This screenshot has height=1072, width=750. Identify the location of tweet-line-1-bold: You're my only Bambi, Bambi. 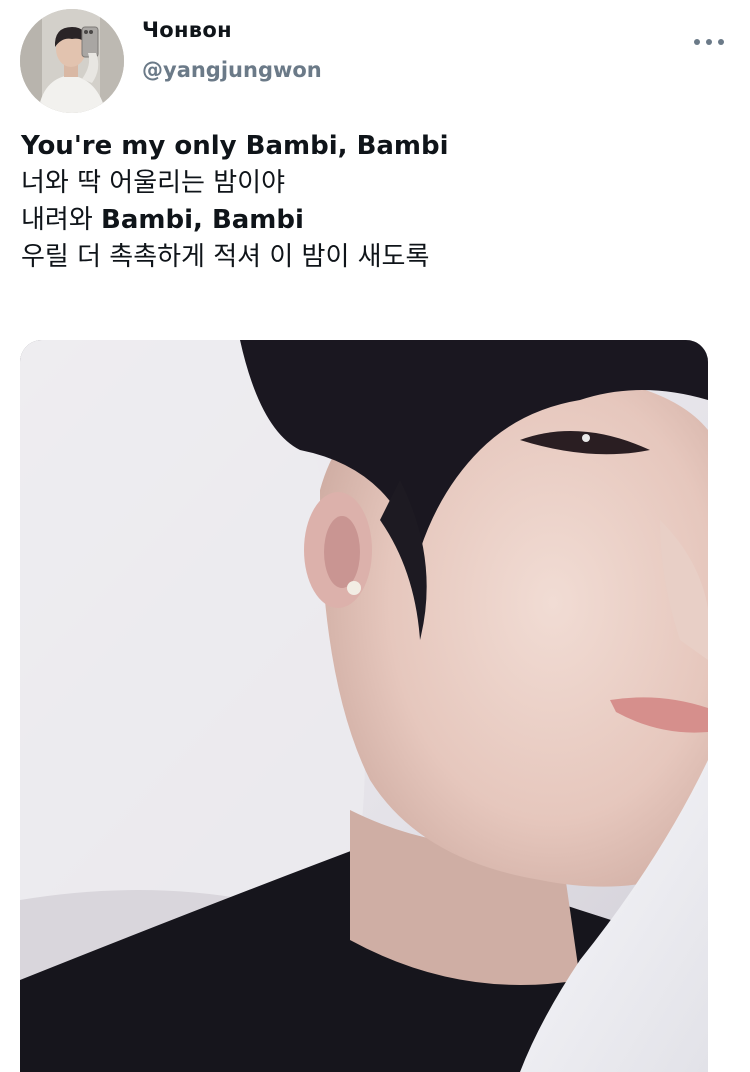
(235, 146).